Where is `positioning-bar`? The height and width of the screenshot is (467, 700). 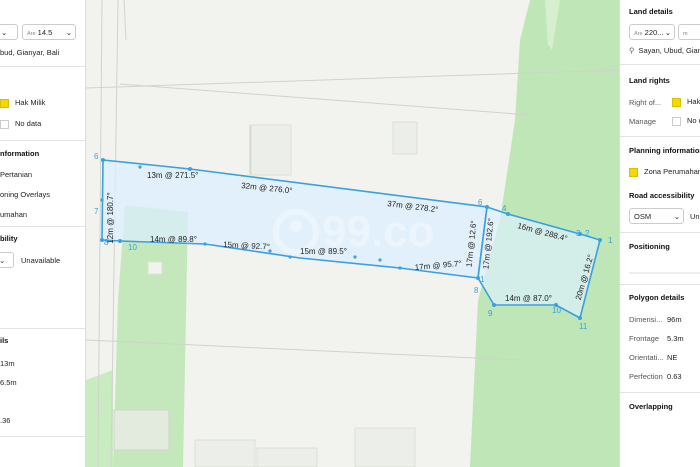 positioning-bar is located at coordinates (664, 273).